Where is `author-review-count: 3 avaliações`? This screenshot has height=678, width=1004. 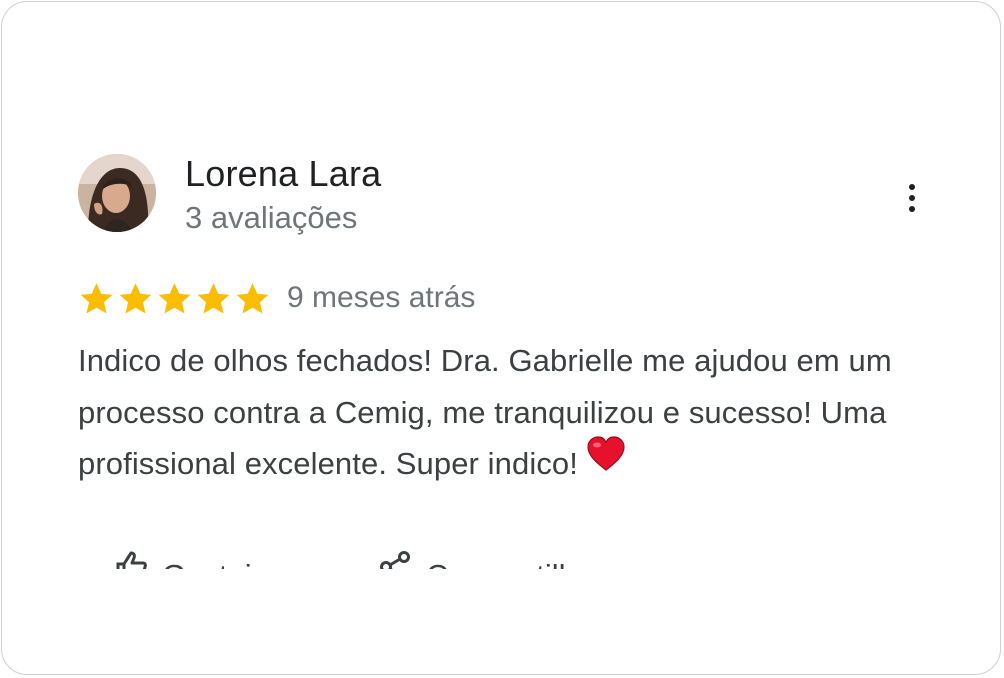 author-review-count: 3 avaliações is located at coordinates (271, 217).